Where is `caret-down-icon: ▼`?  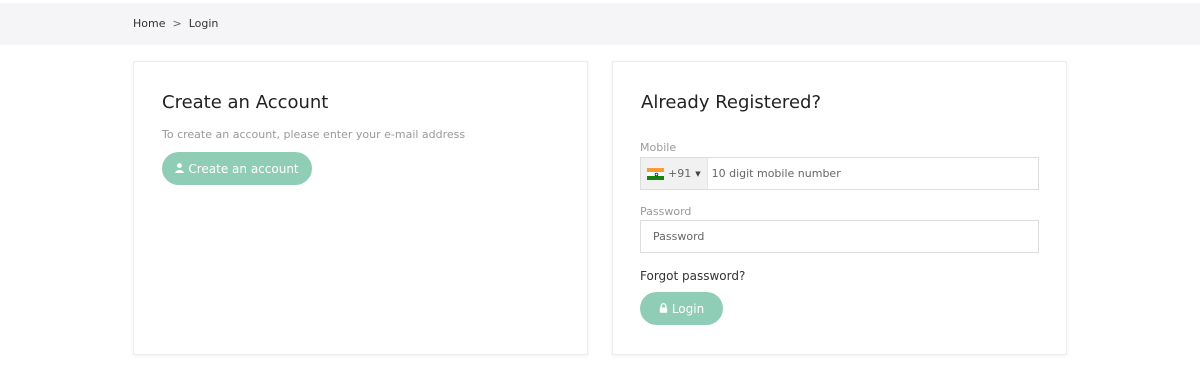
caret-down-icon: ▼ is located at coordinates (698, 173).